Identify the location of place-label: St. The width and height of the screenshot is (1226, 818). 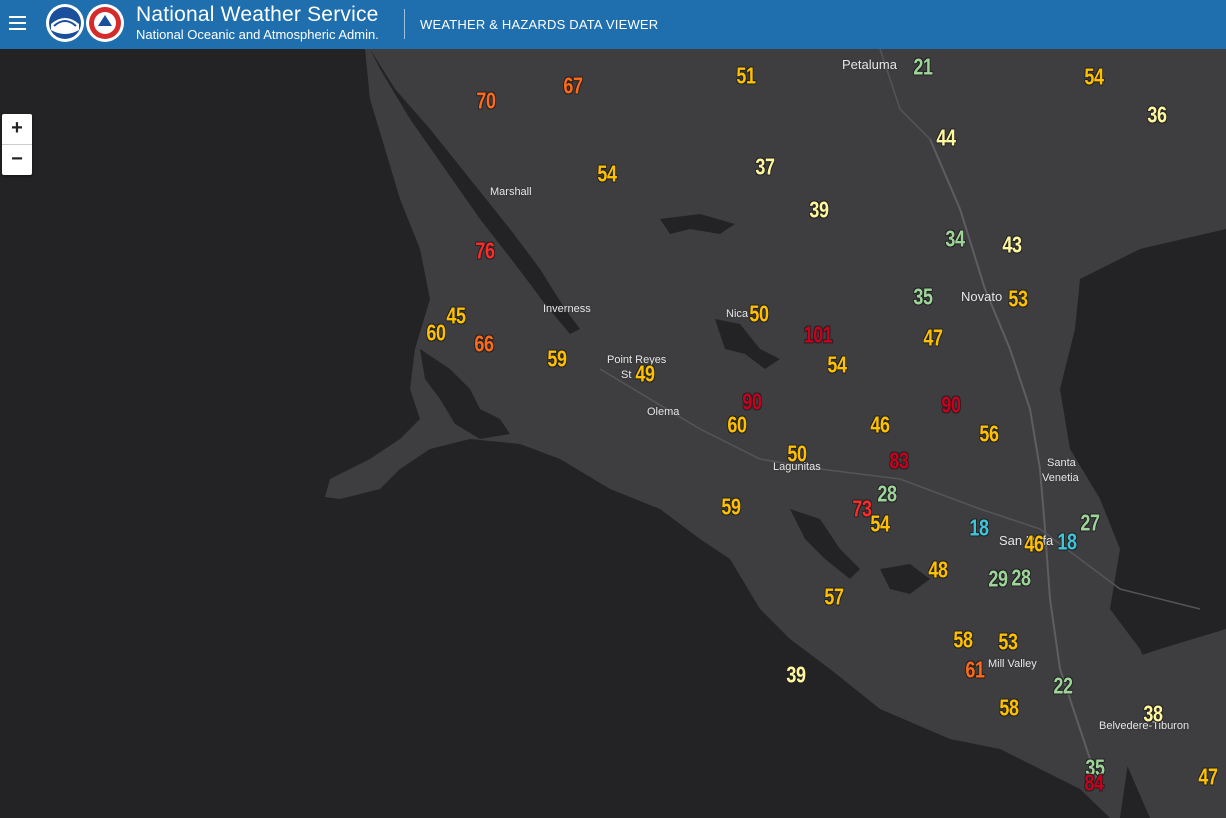
(626, 375).